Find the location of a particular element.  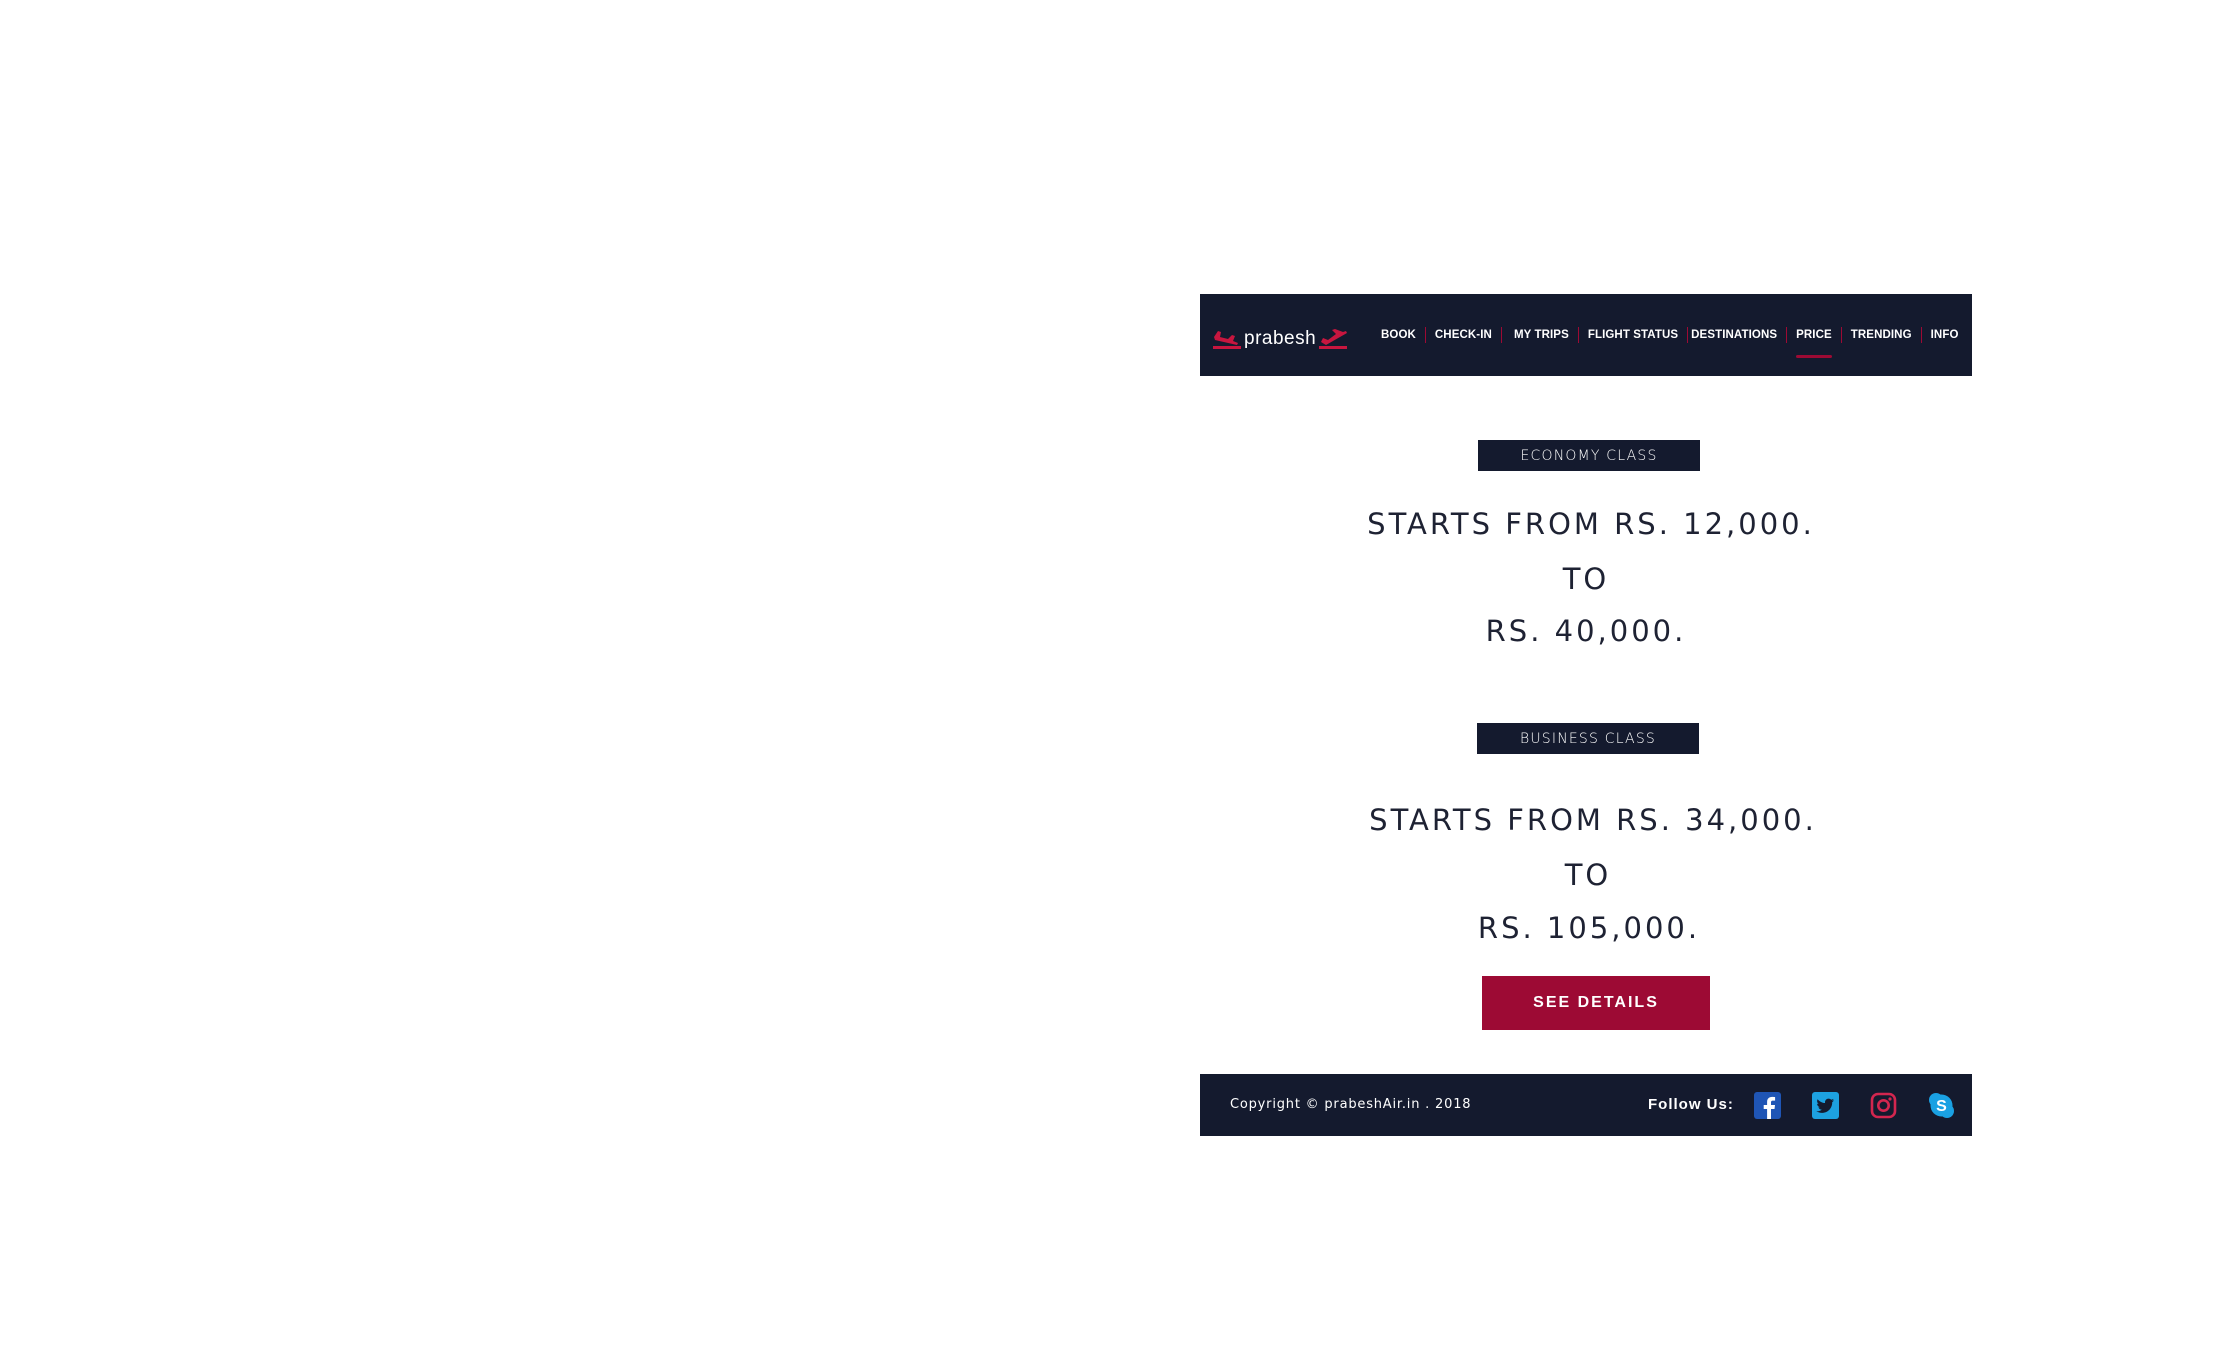

business-class-badge: BUSINESS CLASS is located at coordinates (1588, 738).